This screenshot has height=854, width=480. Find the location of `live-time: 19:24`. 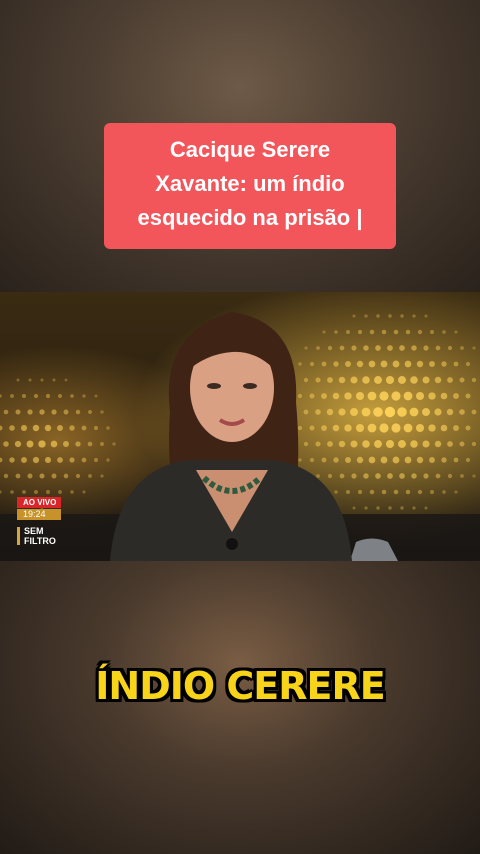

live-time: 19:24 is located at coordinates (39, 514).